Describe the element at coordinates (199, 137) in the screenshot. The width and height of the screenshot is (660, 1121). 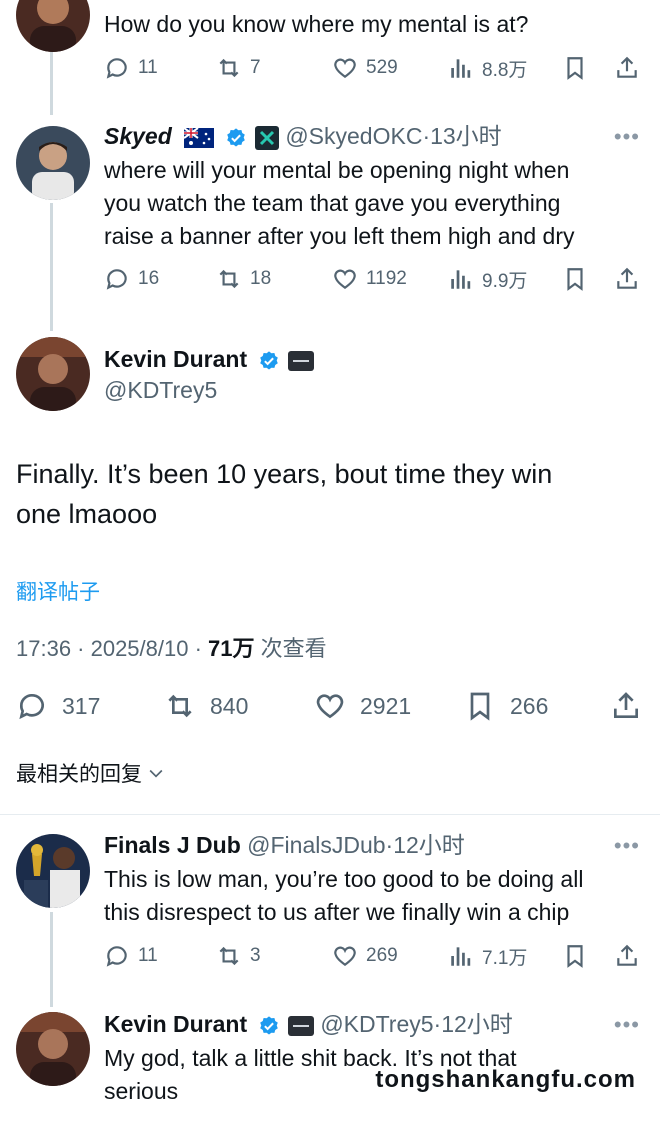
I see `australia-flag-icon` at that location.